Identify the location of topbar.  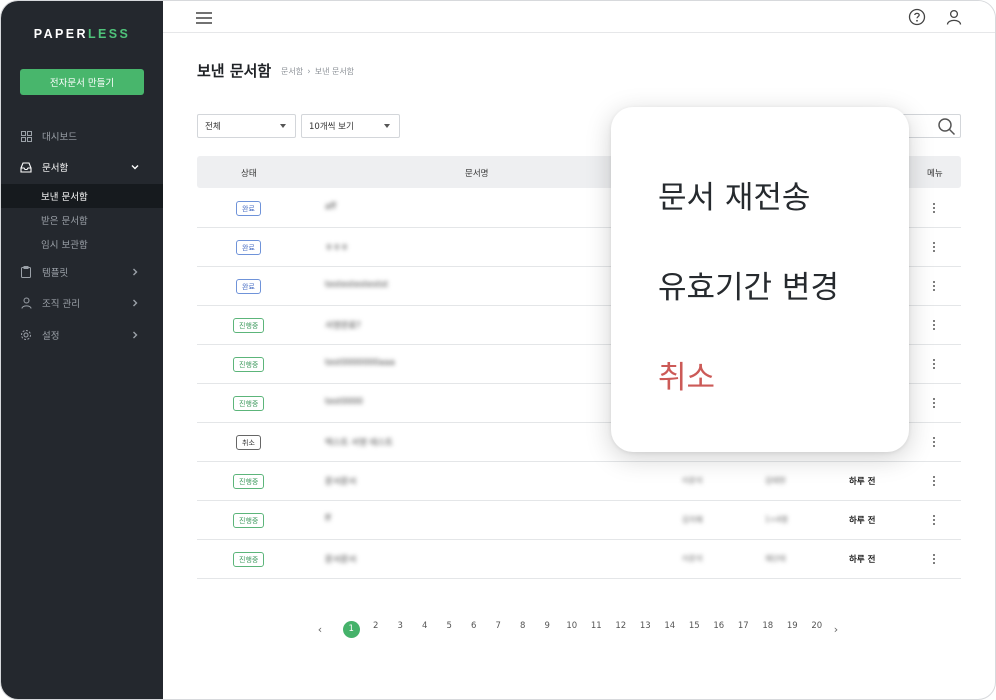
(579, 17).